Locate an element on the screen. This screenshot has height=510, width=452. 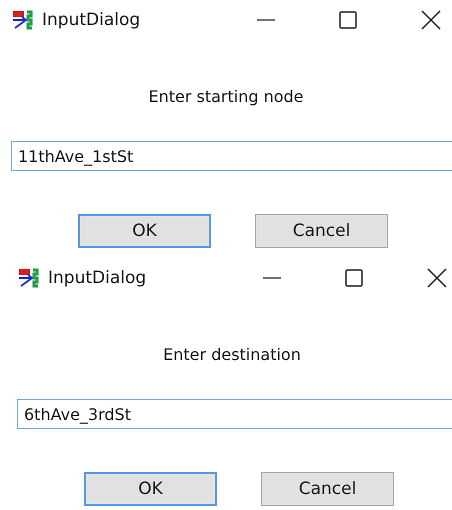
input-field: 11thAve_1stSt is located at coordinates (231, 156).